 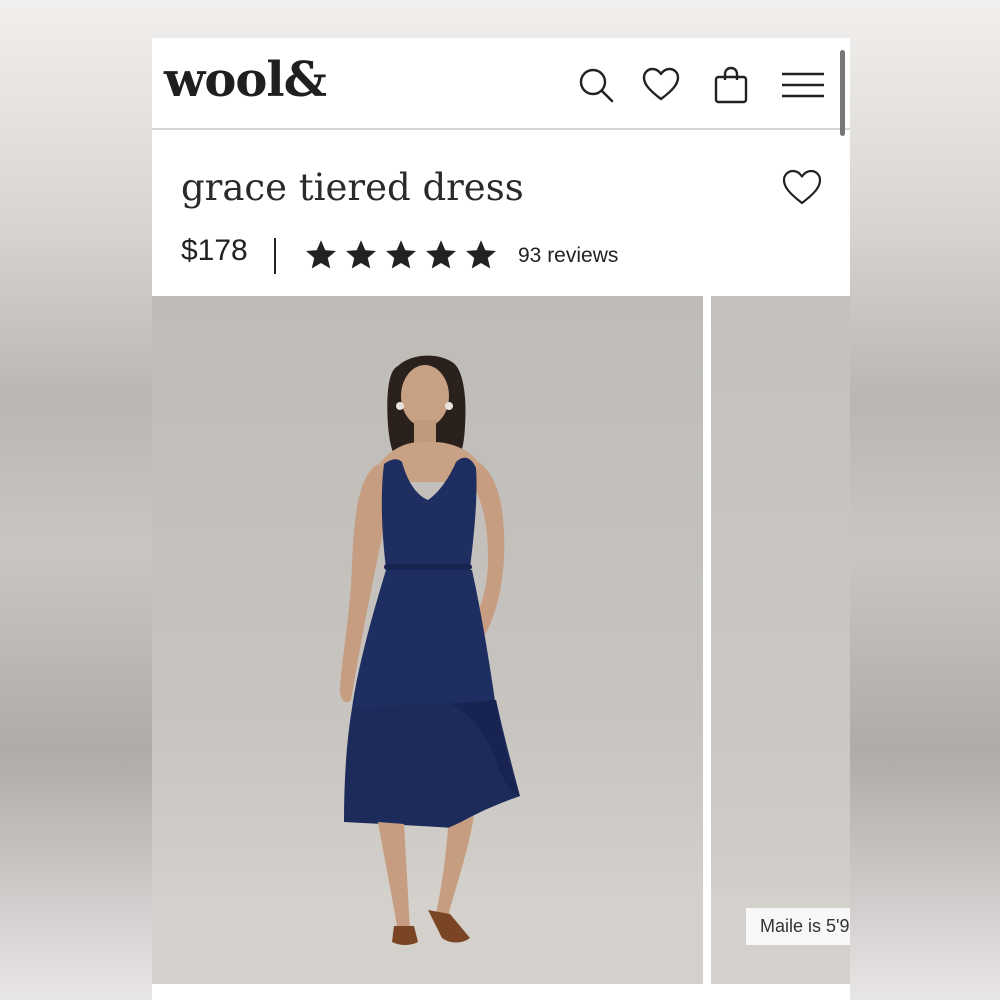 I want to click on rating-stars, so click(x=401, y=257).